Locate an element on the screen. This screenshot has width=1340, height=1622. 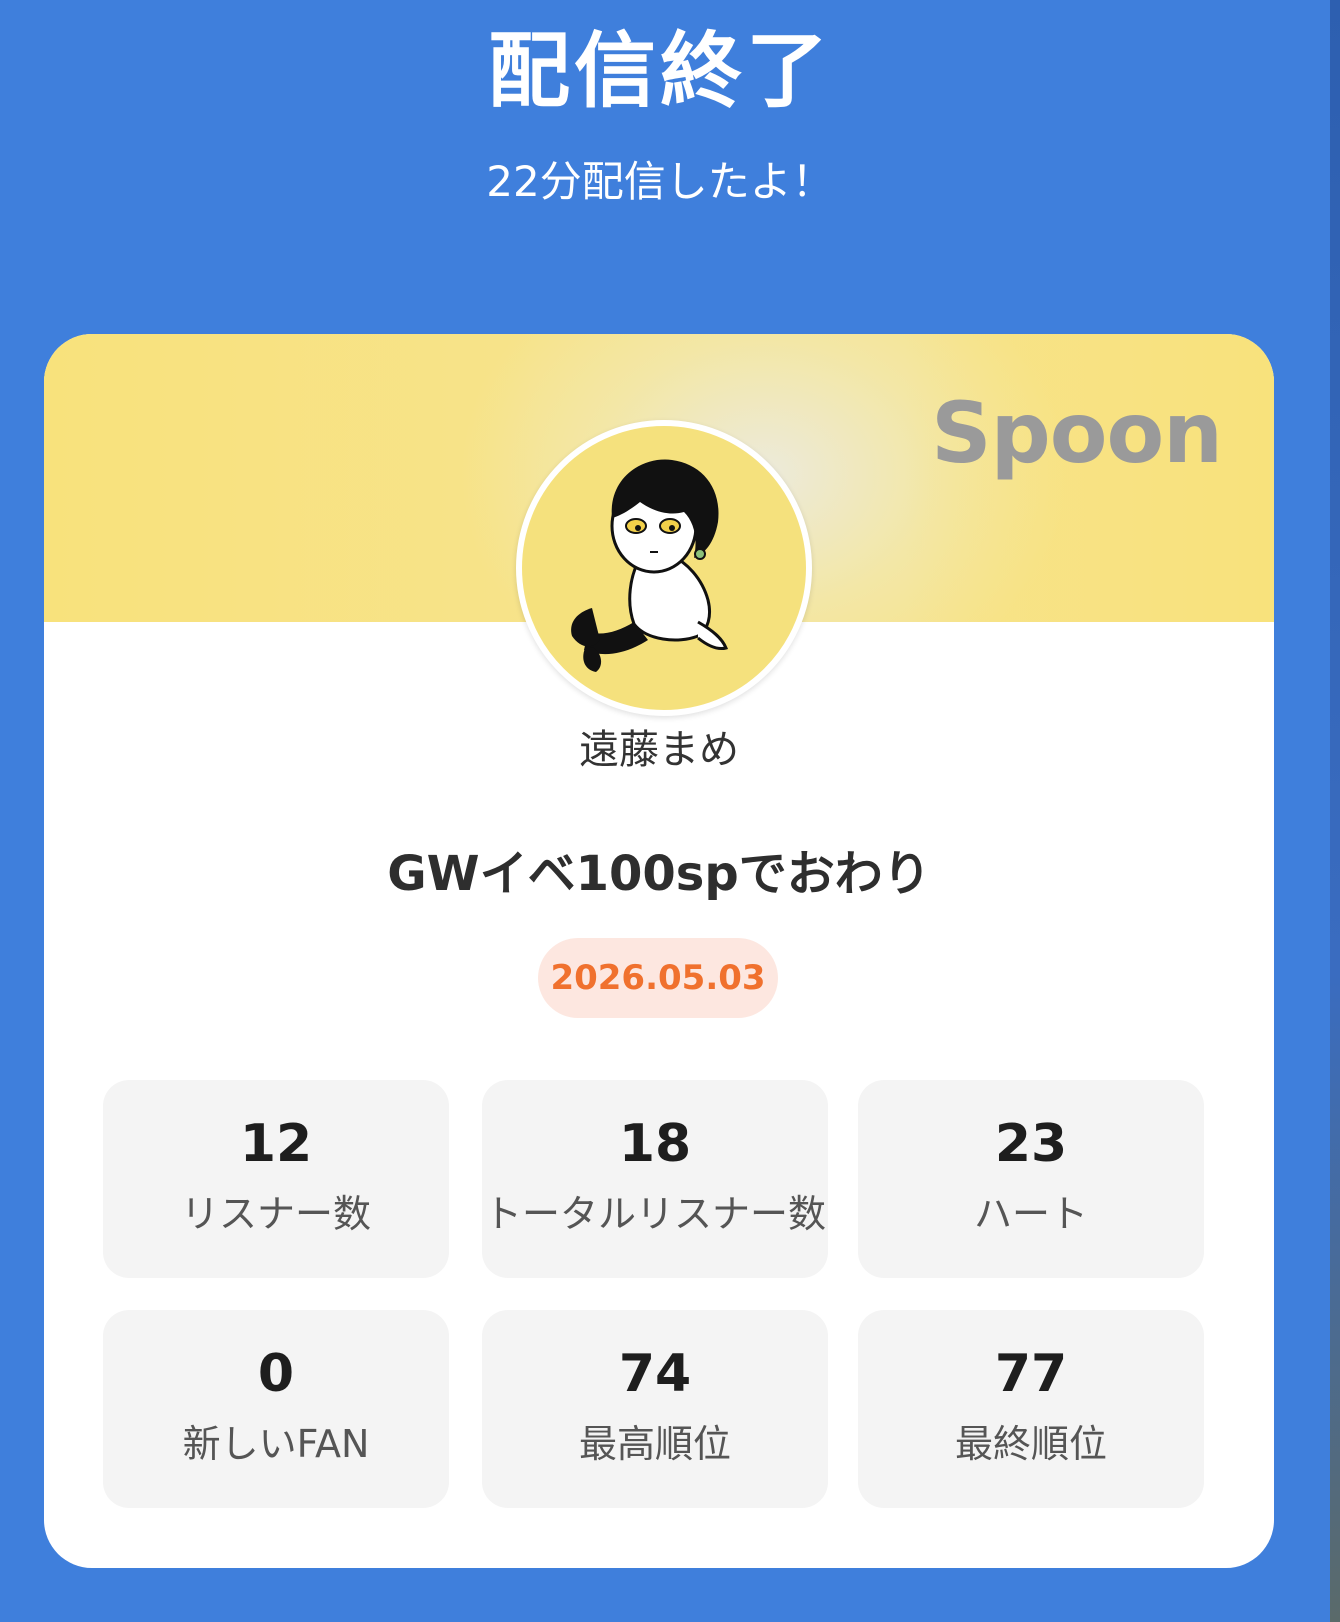
avatar-illustration is located at coordinates (650, 565).